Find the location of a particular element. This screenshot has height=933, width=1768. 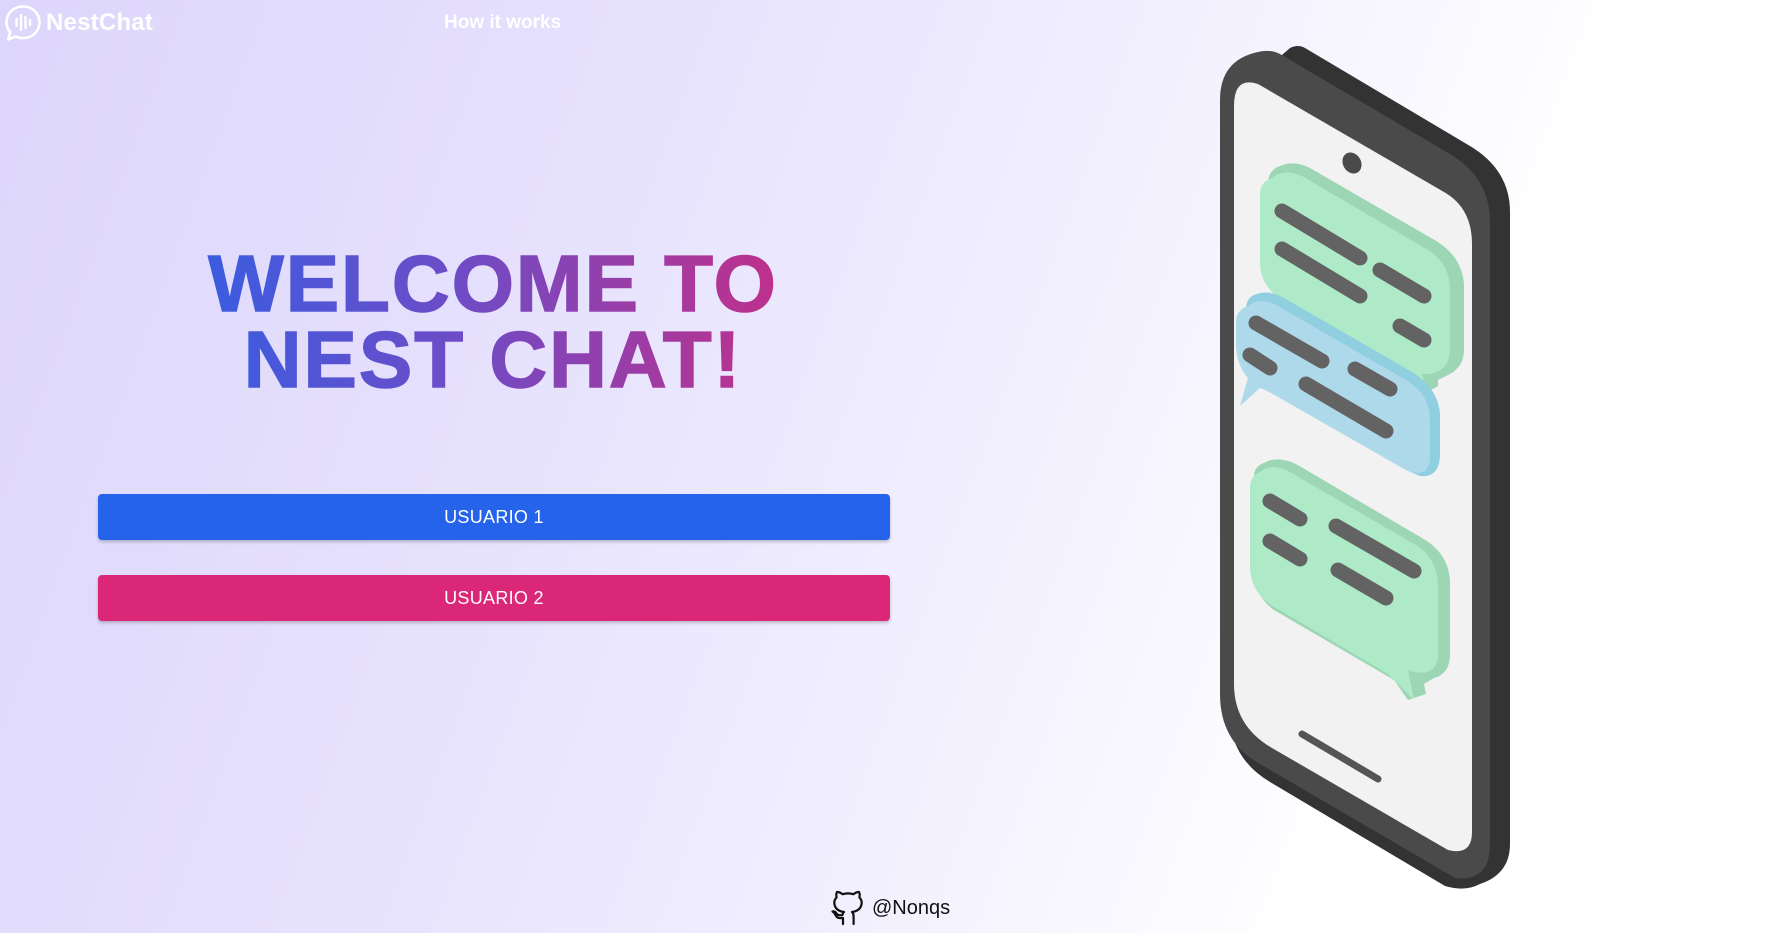

page-title: WELCOME TO NEST CHAT! is located at coordinates (493, 321).